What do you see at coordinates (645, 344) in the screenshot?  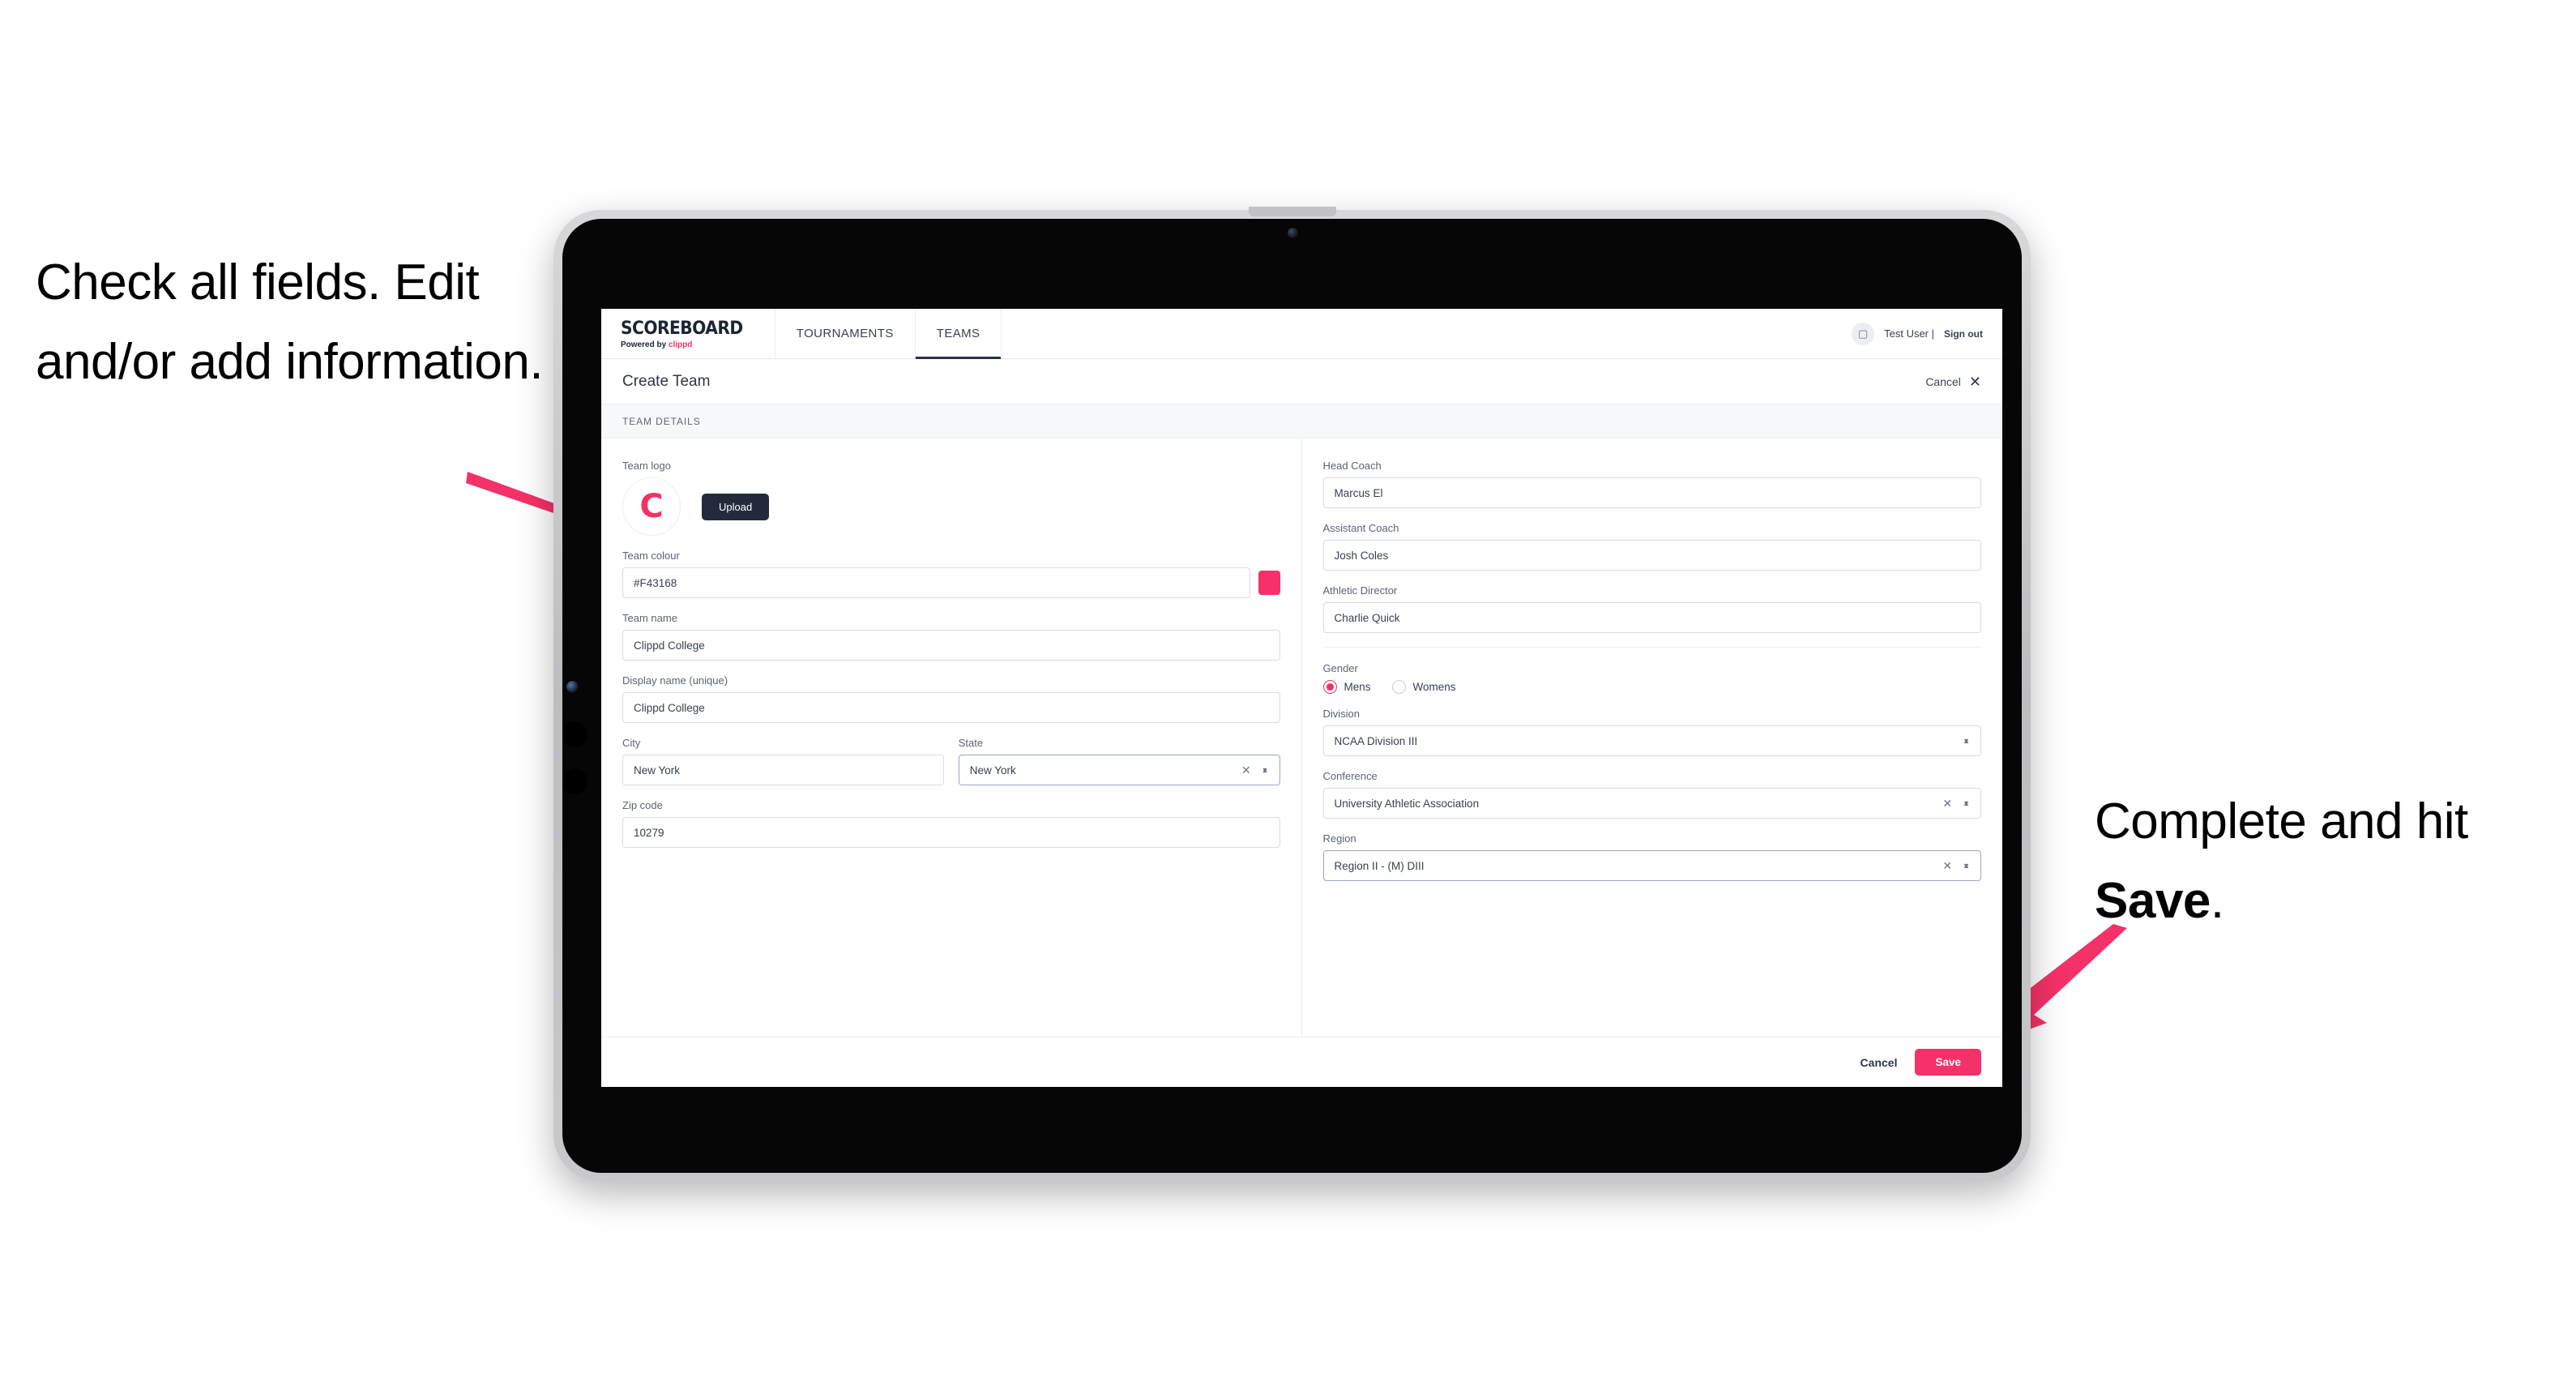 I see `brand-sub-pre: Powered by` at bounding box center [645, 344].